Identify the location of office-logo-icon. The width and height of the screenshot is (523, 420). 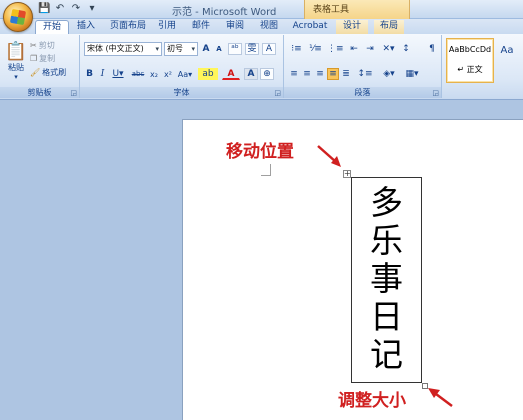
(18, 17).